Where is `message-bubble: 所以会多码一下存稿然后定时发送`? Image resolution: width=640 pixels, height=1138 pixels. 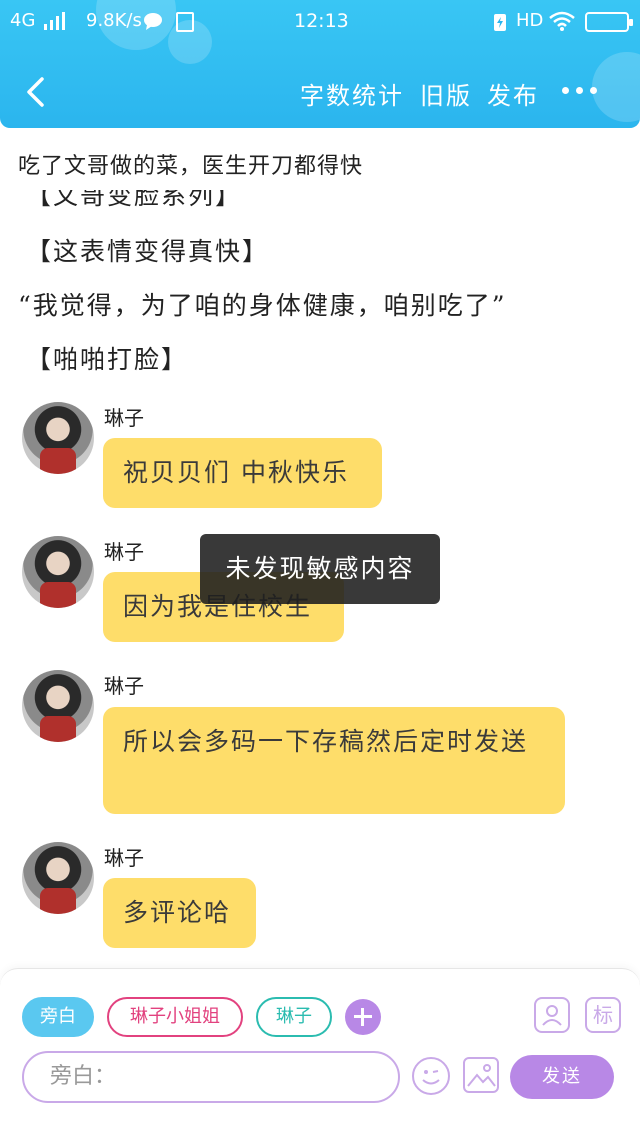 message-bubble: 所以会多码一下存稿然后定时发送 is located at coordinates (334, 760).